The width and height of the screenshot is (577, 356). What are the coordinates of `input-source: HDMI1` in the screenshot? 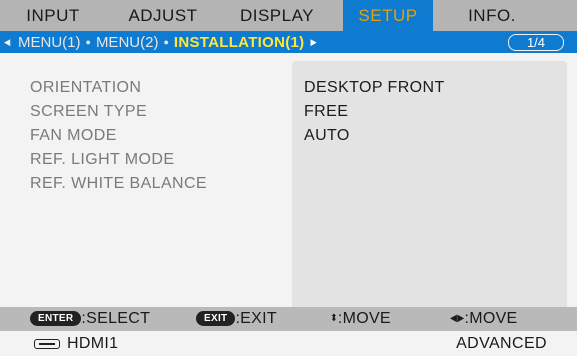 It's located at (93, 343).